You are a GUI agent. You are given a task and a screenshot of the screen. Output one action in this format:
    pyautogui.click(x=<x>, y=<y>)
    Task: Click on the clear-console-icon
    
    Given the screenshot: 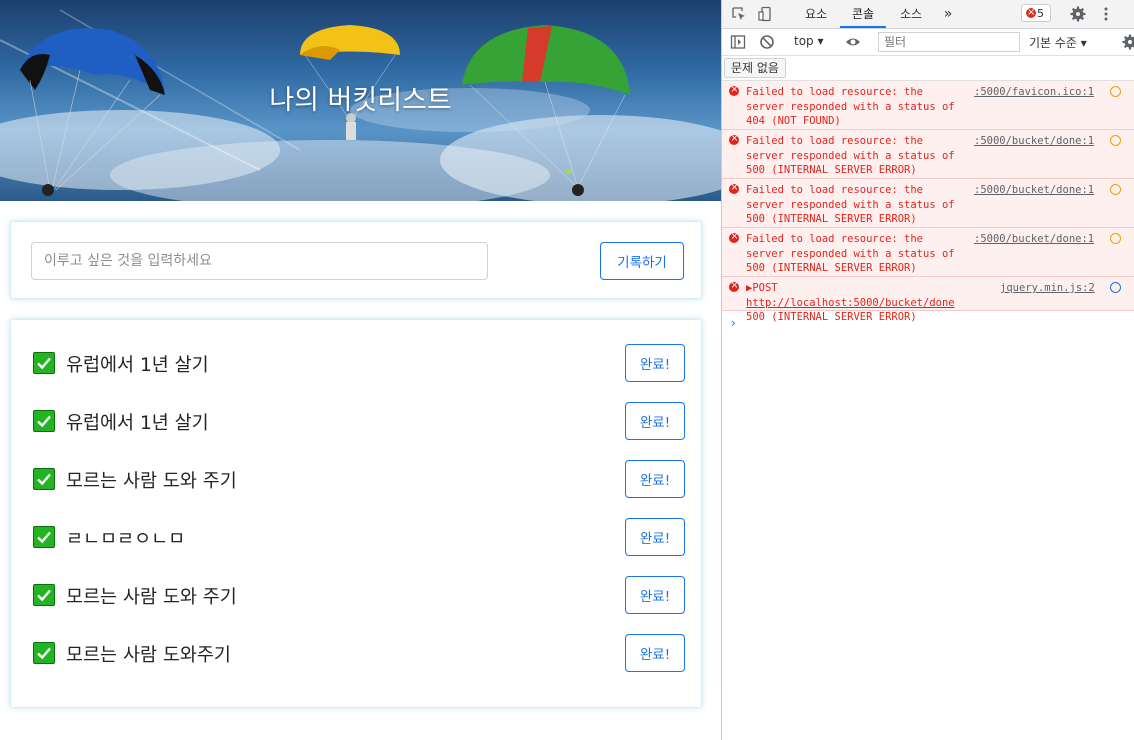 What is the action you would take?
    pyautogui.click(x=767, y=42)
    